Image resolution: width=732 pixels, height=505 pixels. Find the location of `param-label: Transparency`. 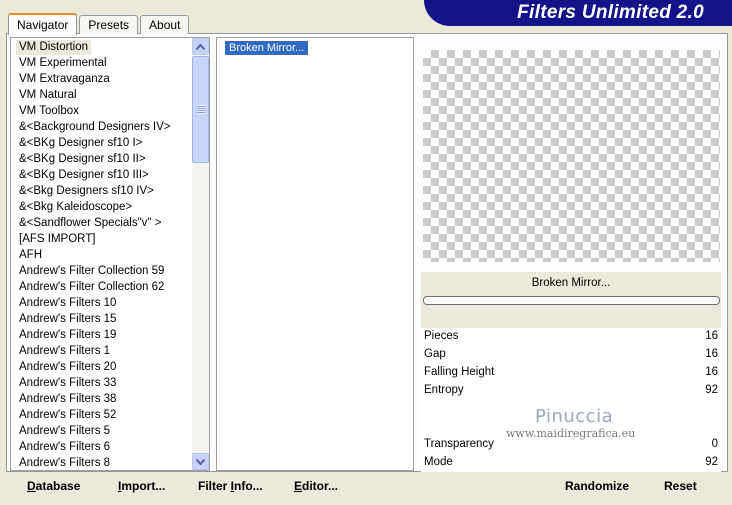

param-label: Transparency is located at coordinates (459, 444).